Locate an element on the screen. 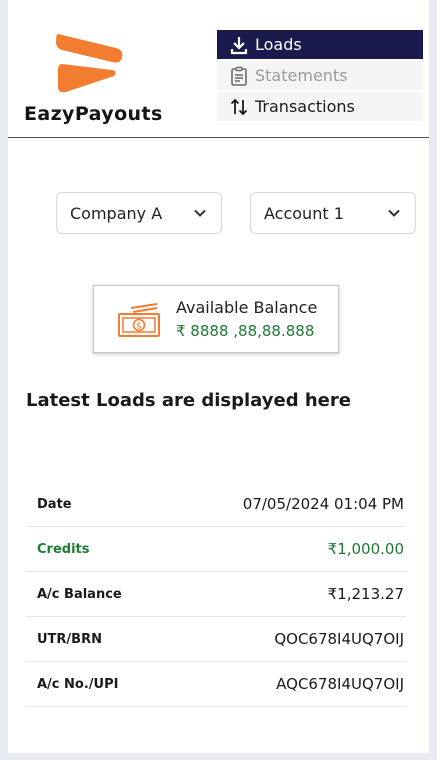 This screenshot has width=437, height=760. detail-value: 07/05/2024 01:04 PM is located at coordinates (323, 504).